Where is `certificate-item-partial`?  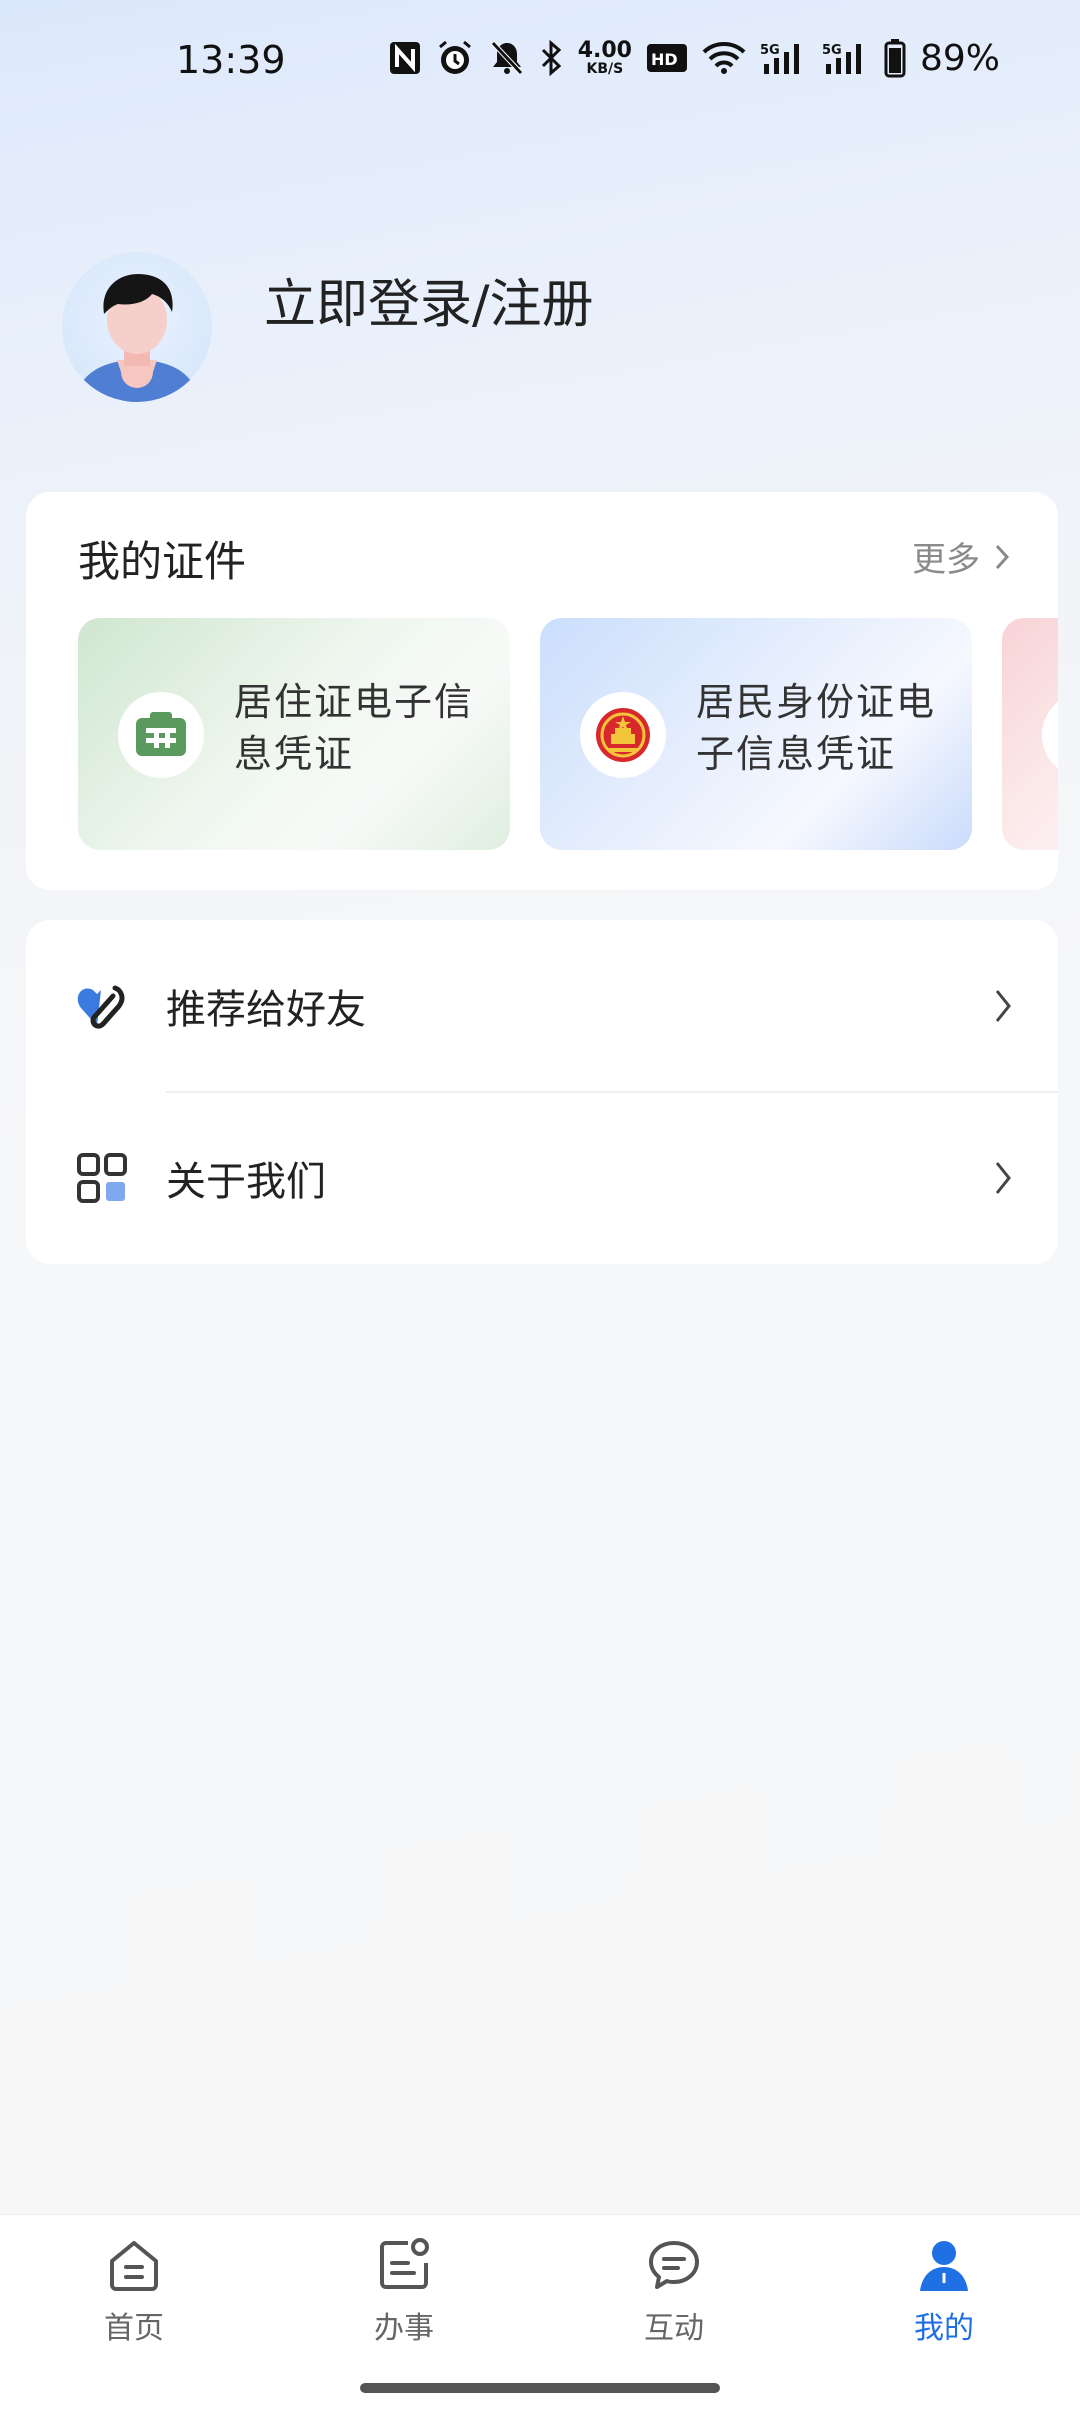
certificate-item-partial is located at coordinates (1030, 734).